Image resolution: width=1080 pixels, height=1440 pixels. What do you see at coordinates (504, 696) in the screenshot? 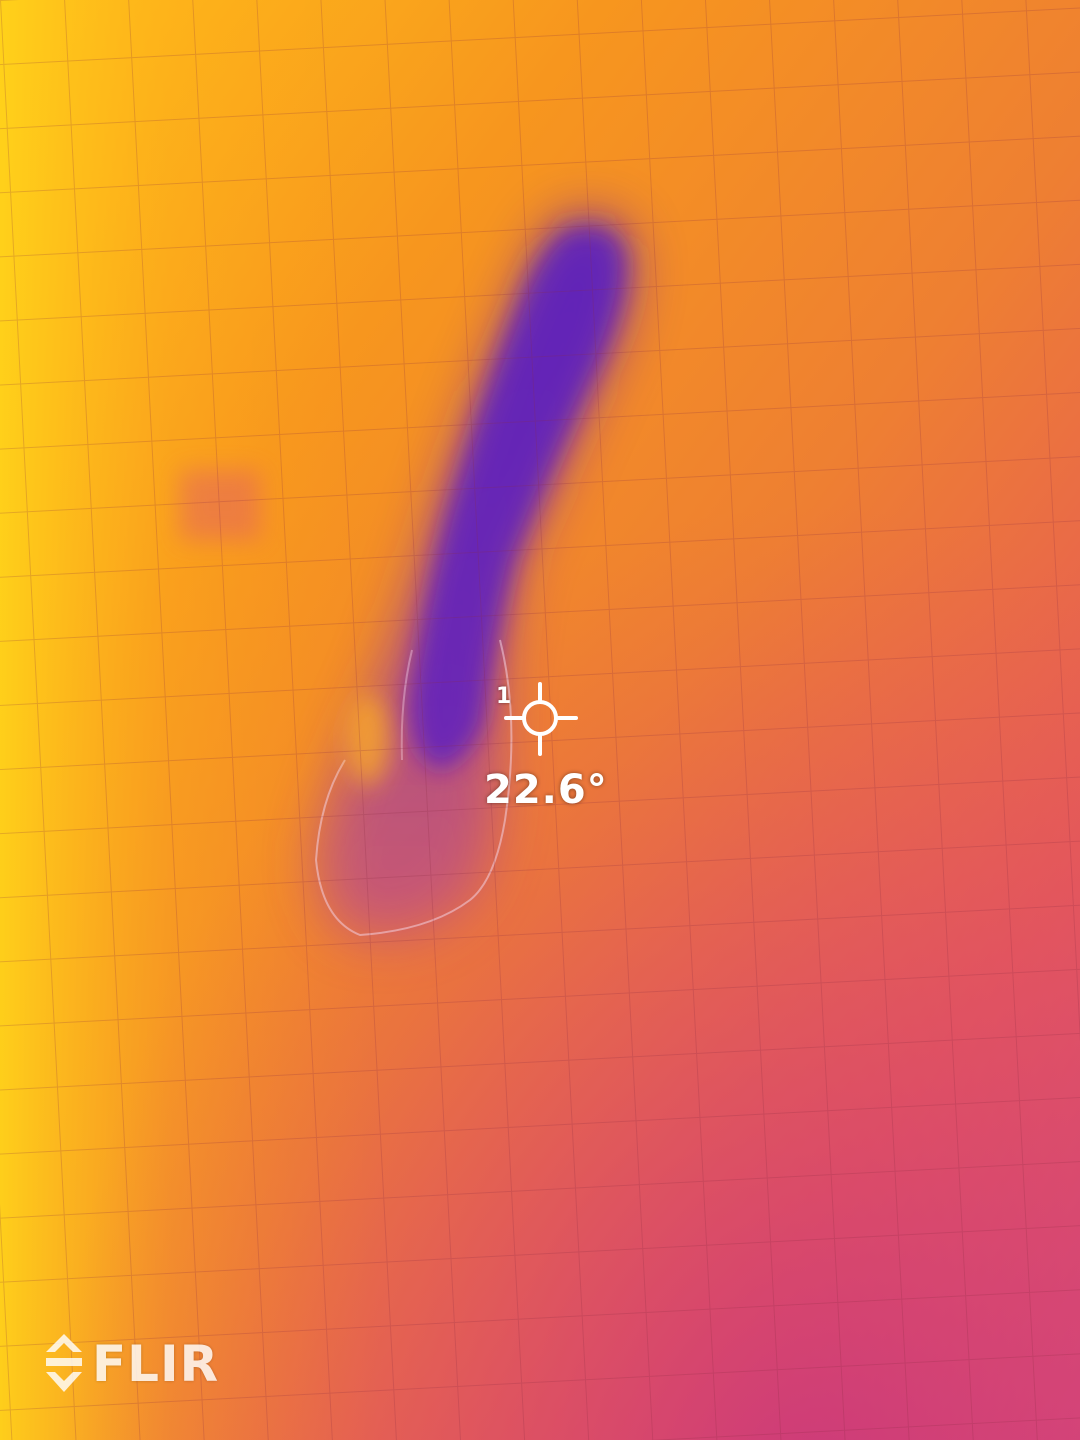
I see `spot-meter-index: 1` at bounding box center [504, 696].